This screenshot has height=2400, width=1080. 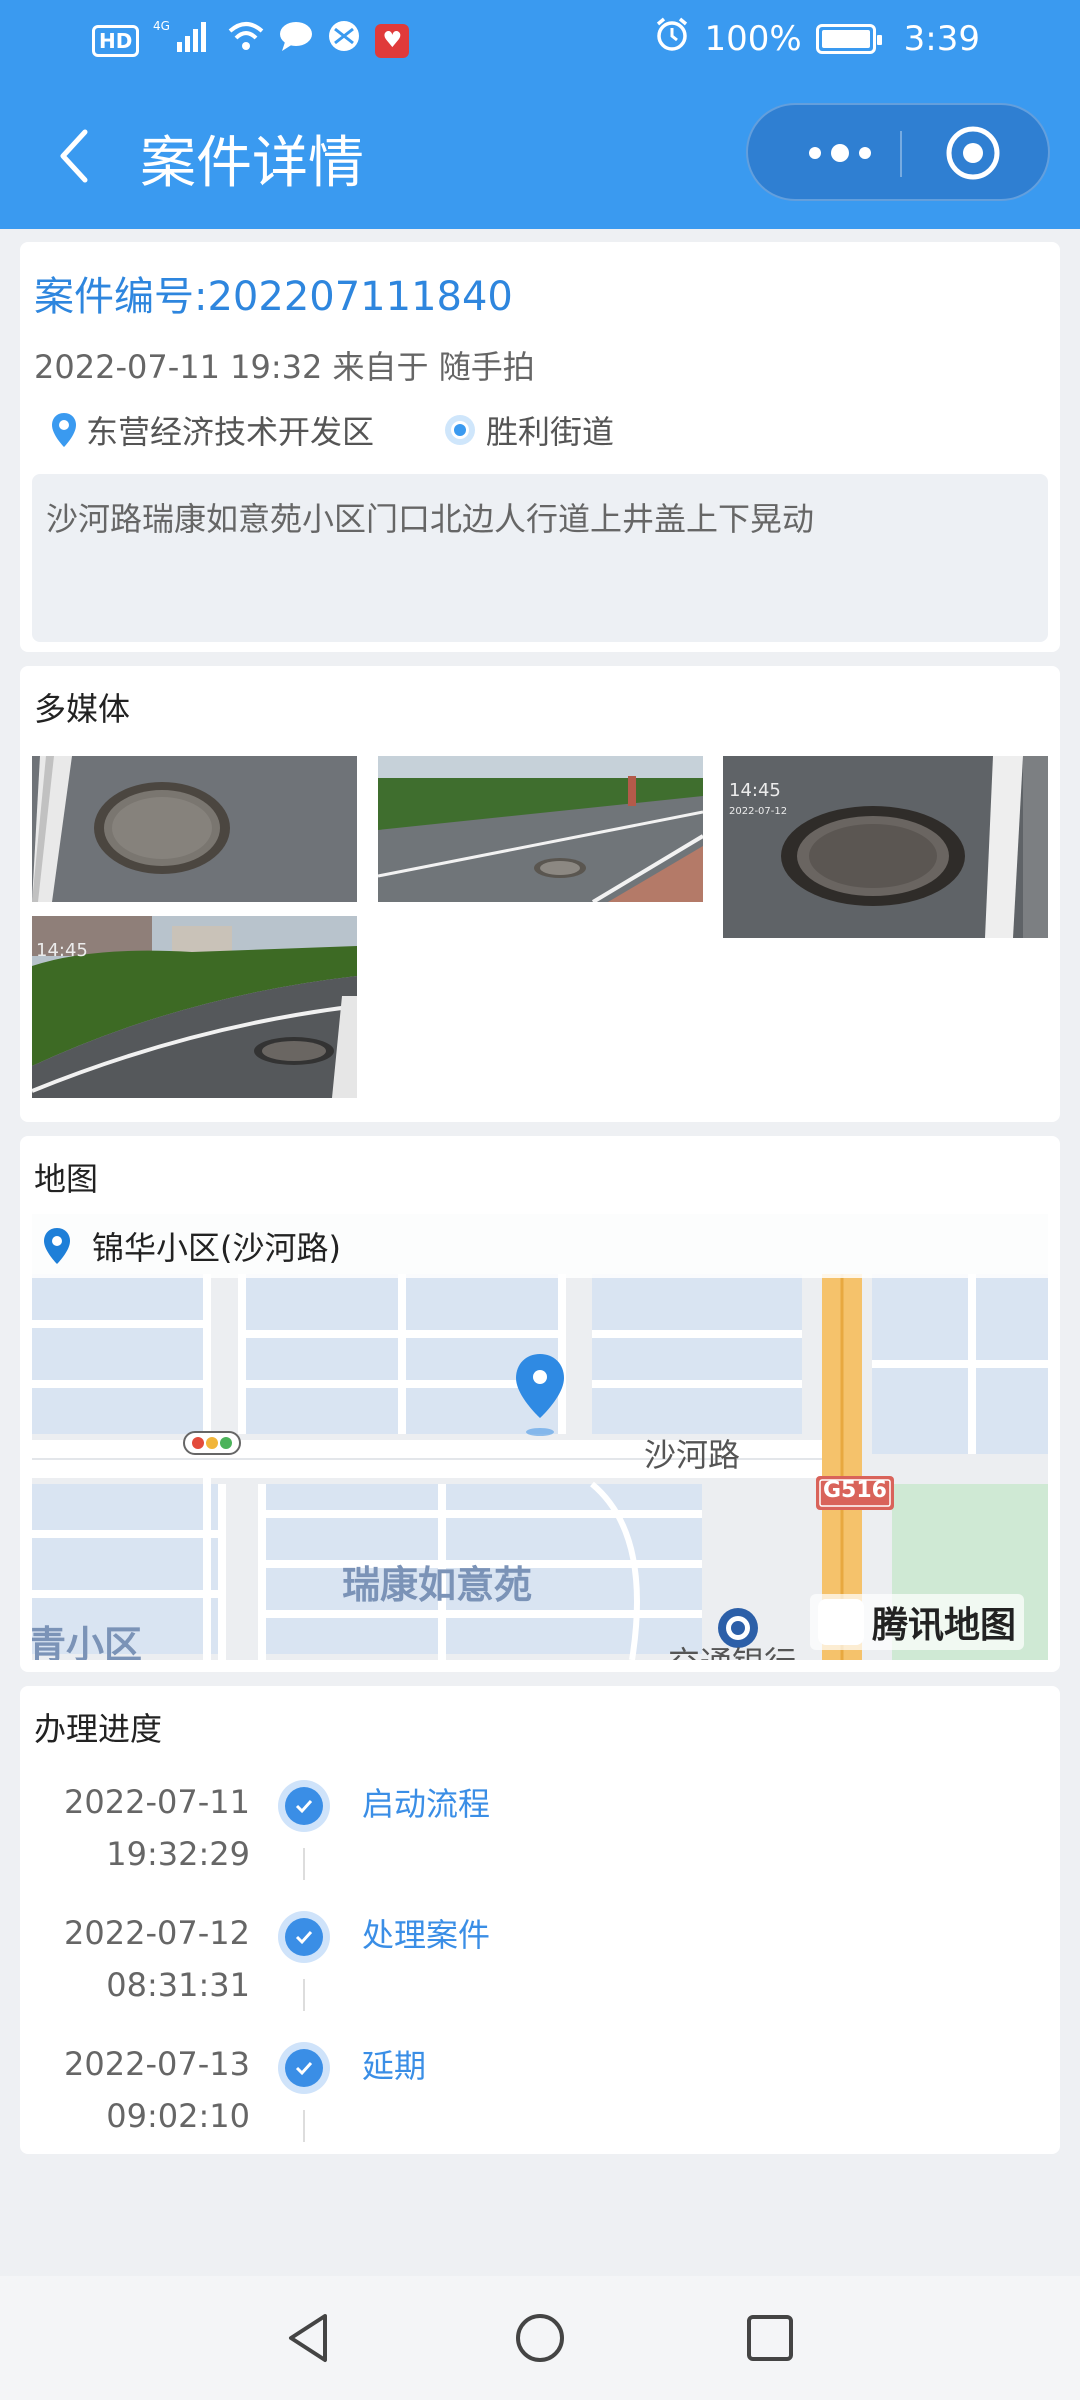 I want to click on map-brand: 腾讯地图, so click(x=916, y=1622).